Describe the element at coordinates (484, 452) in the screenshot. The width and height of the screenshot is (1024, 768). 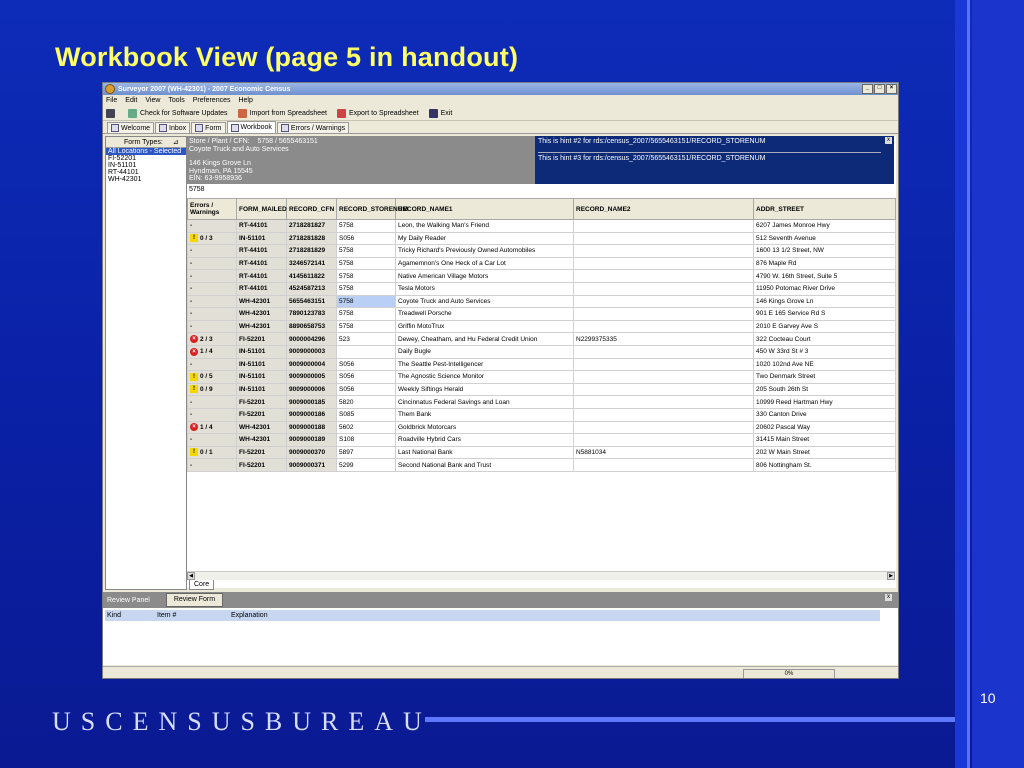
I see `name1-cell: Last National Bank` at that location.